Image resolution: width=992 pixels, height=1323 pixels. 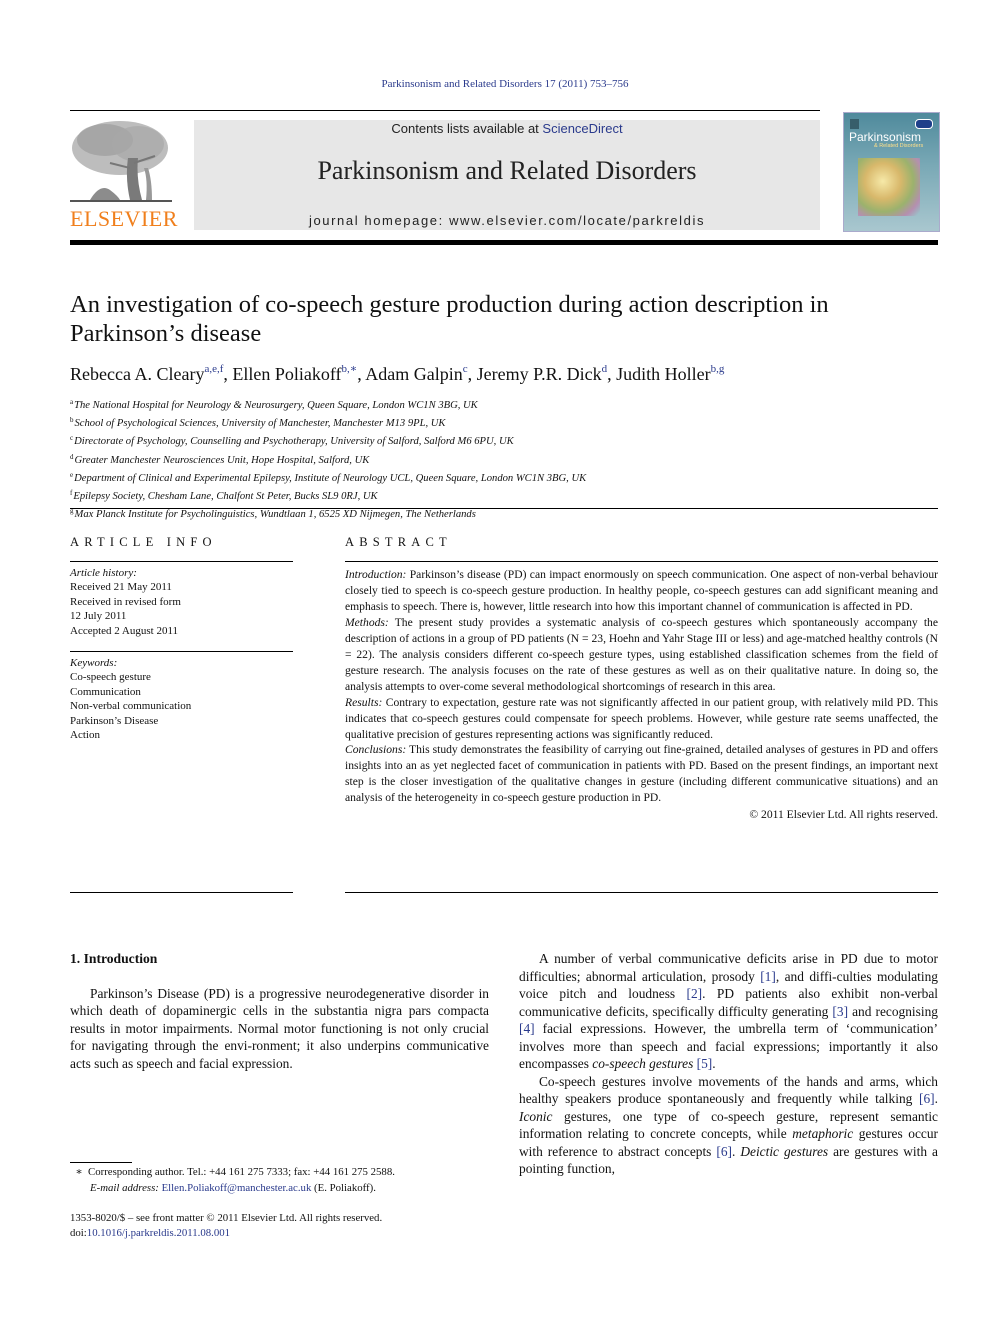 I want to click on history-item: Received 21 May 2011, so click(x=121, y=587).